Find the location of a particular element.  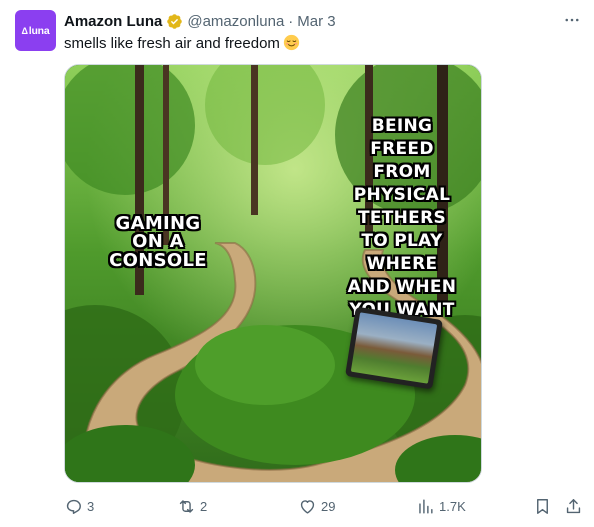

handle: @amazonluna is located at coordinates (235, 21).